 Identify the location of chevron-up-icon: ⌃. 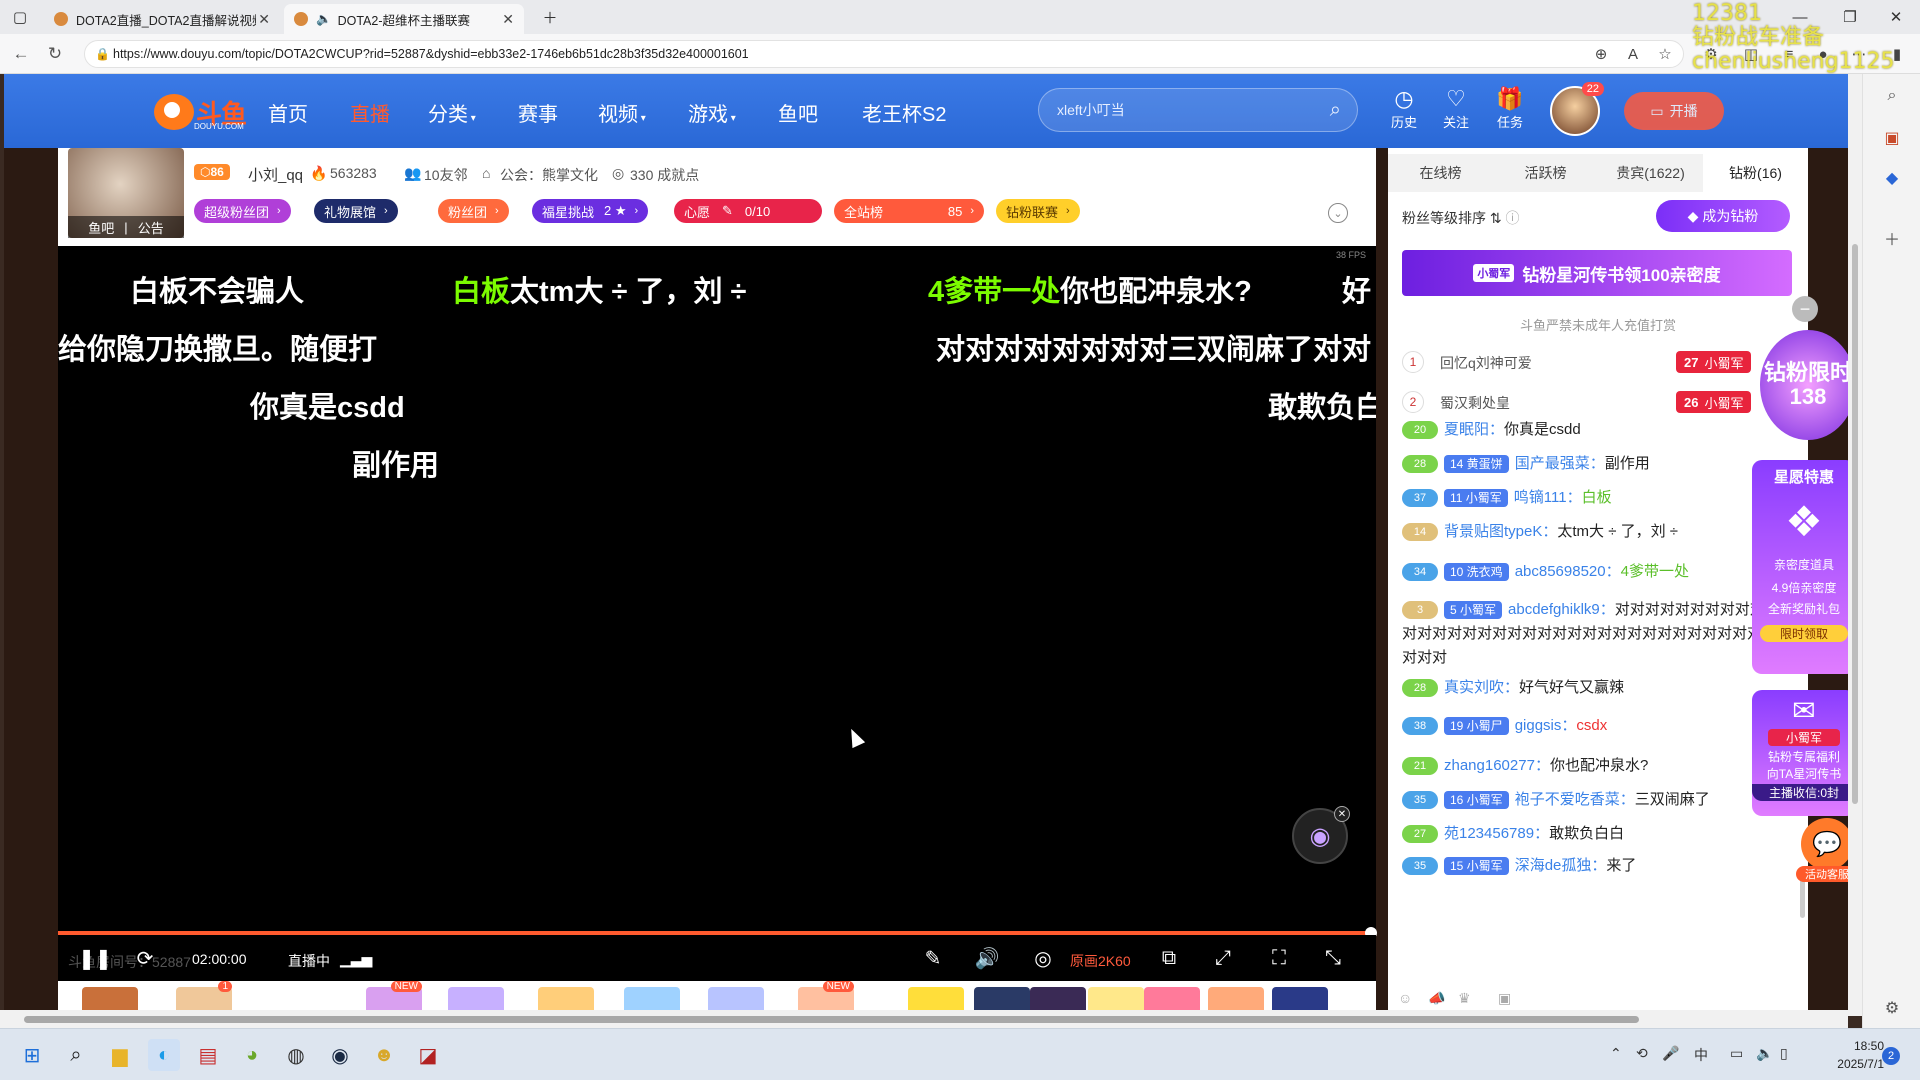
(1616, 1053).